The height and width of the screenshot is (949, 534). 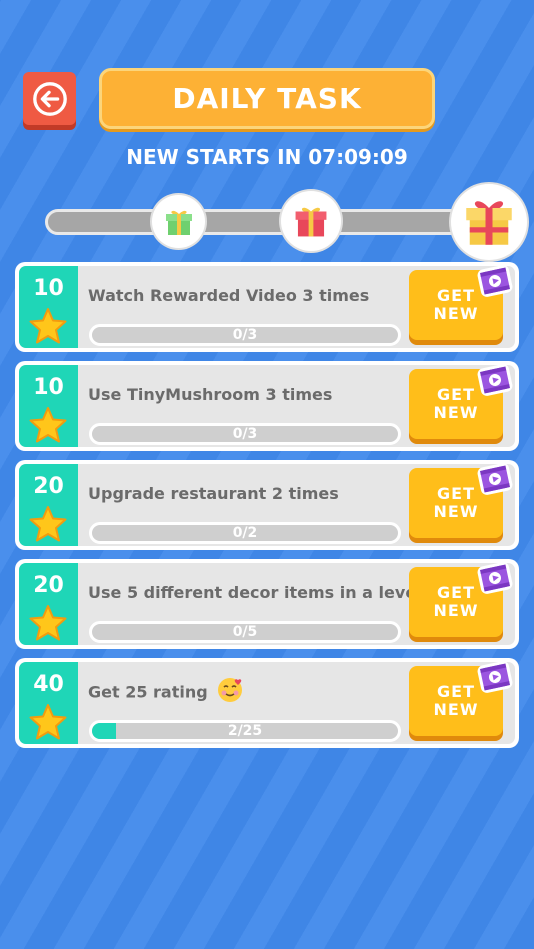 What do you see at coordinates (229, 690) in the screenshot?
I see `smiling-face-with-hearts-icon` at bounding box center [229, 690].